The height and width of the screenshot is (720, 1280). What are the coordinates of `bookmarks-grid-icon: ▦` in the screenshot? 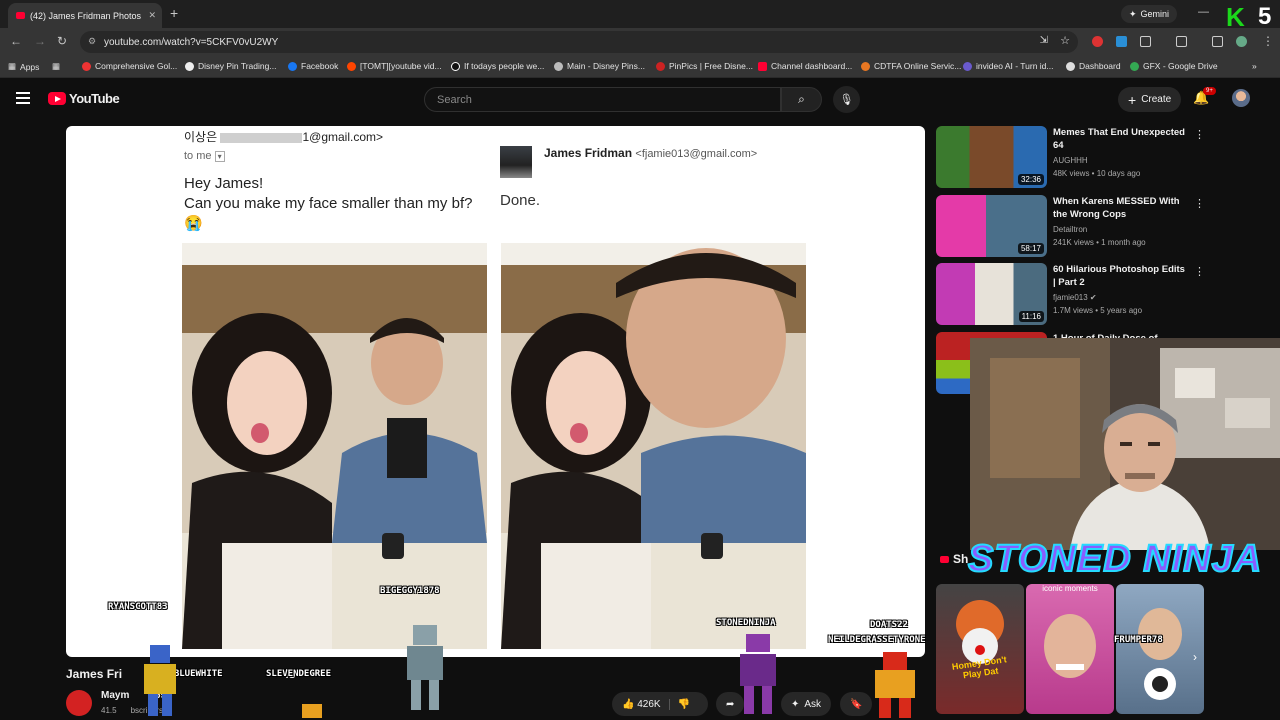 It's located at (56, 66).